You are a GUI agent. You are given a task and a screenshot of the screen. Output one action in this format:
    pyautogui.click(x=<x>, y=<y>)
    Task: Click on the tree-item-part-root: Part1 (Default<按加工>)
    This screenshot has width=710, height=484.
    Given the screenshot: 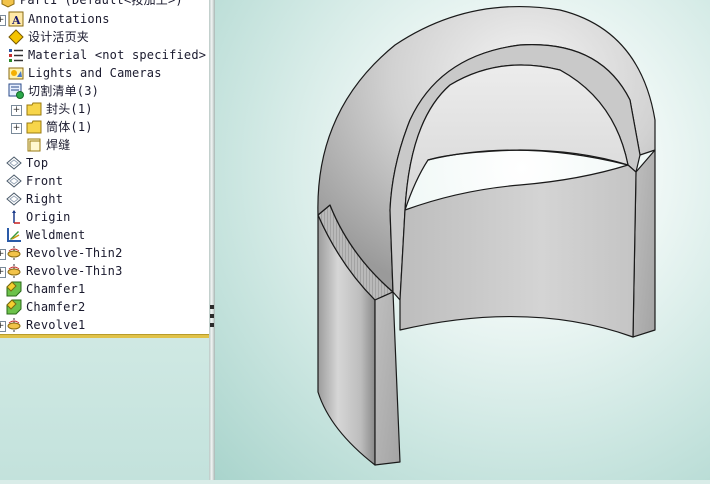 What is the action you would take?
    pyautogui.click(x=91, y=4)
    